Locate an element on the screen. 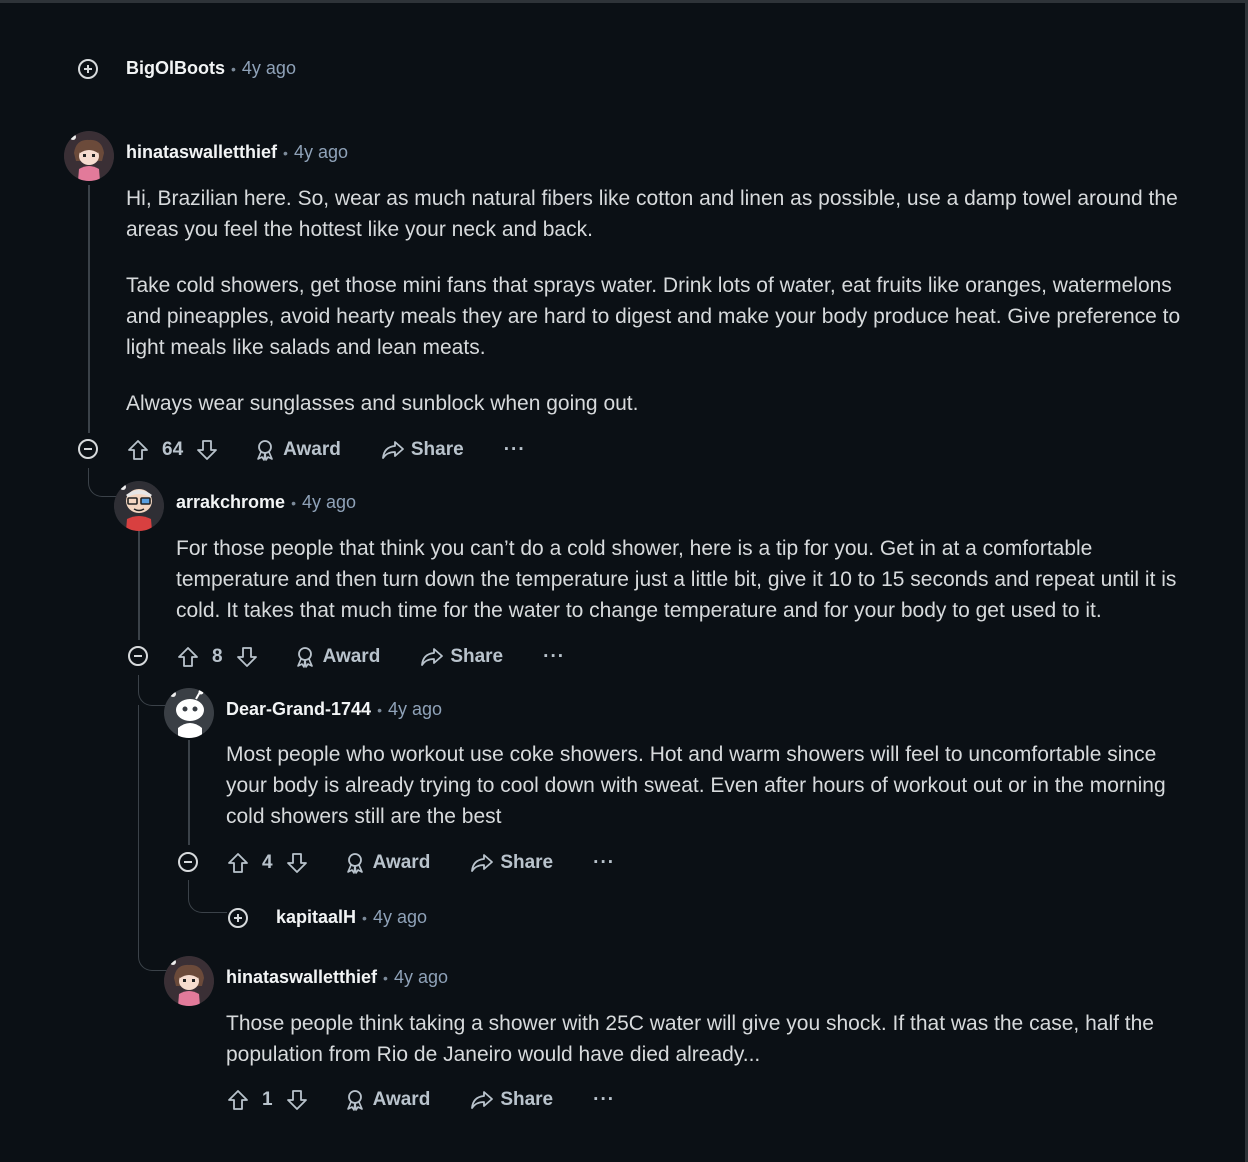 The width and height of the screenshot is (1248, 1162). comment-meta: arrakchrome • 4y ago is located at coordinates (266, 502).